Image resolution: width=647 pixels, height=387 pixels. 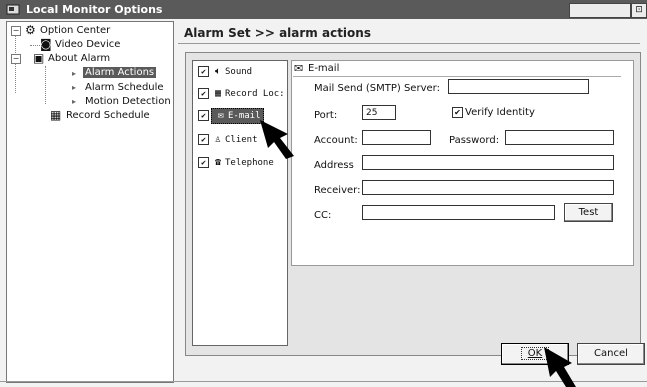 I want to click on title-bar: Local Monitor Options ⊡, so click(x=323, y=9).